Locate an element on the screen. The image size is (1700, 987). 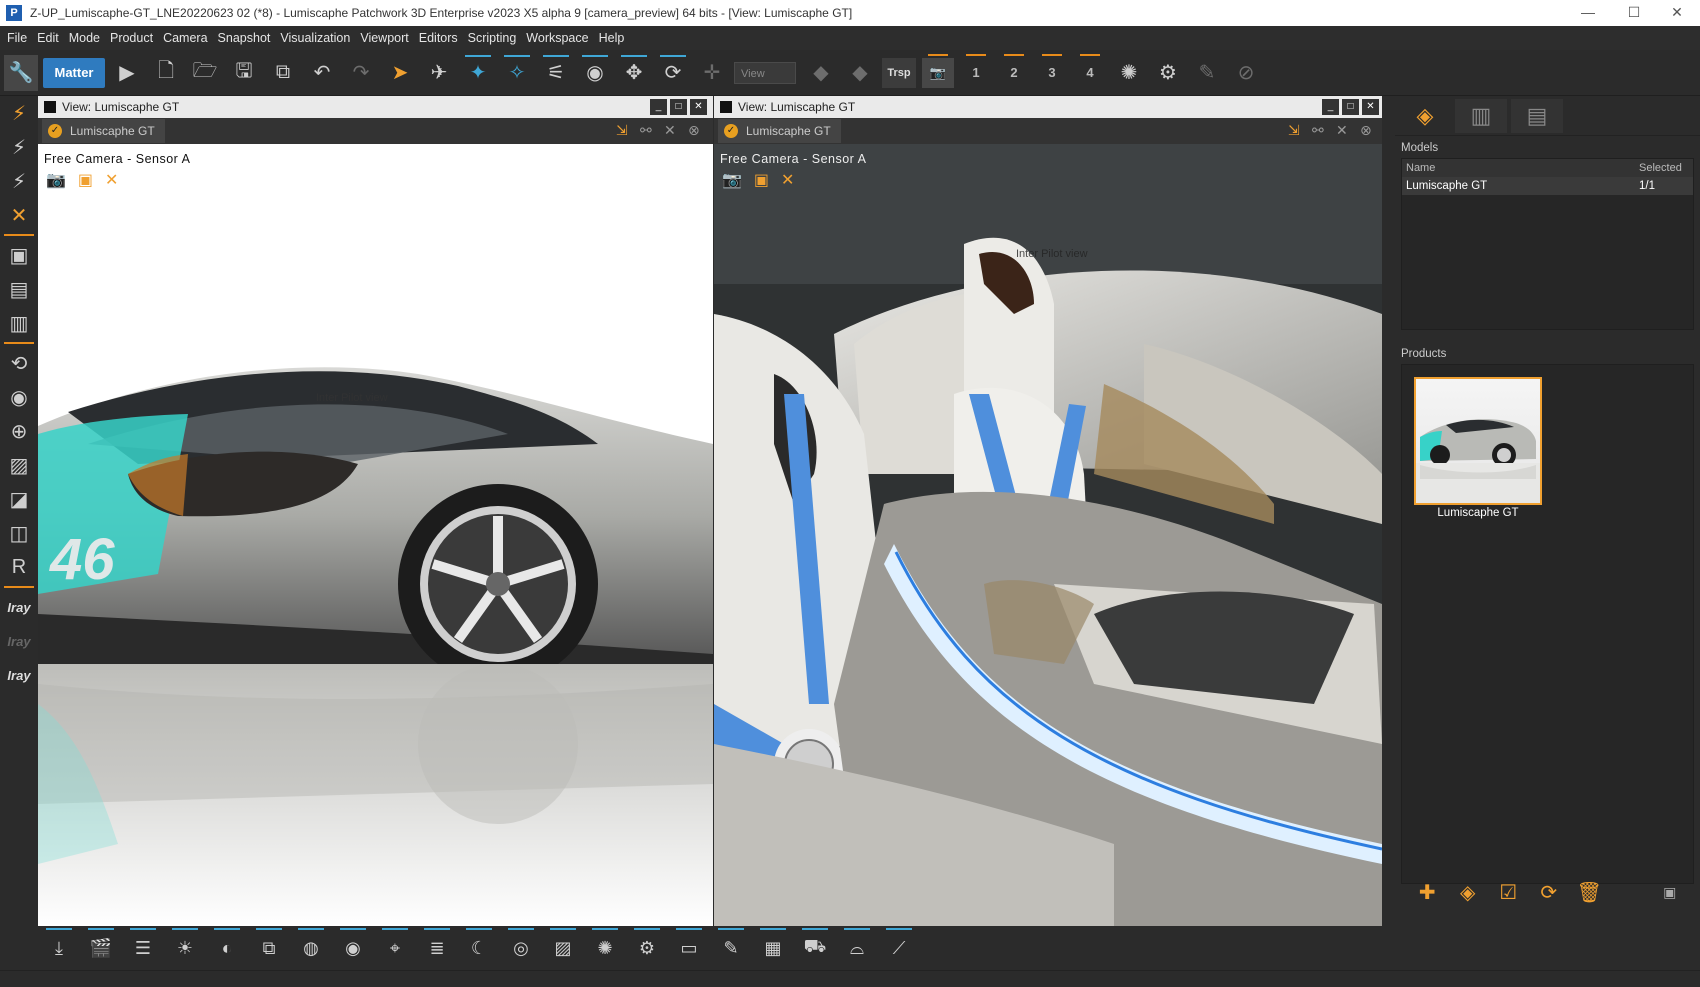
image-icon: ▨ is located at coordinates (19, 465).